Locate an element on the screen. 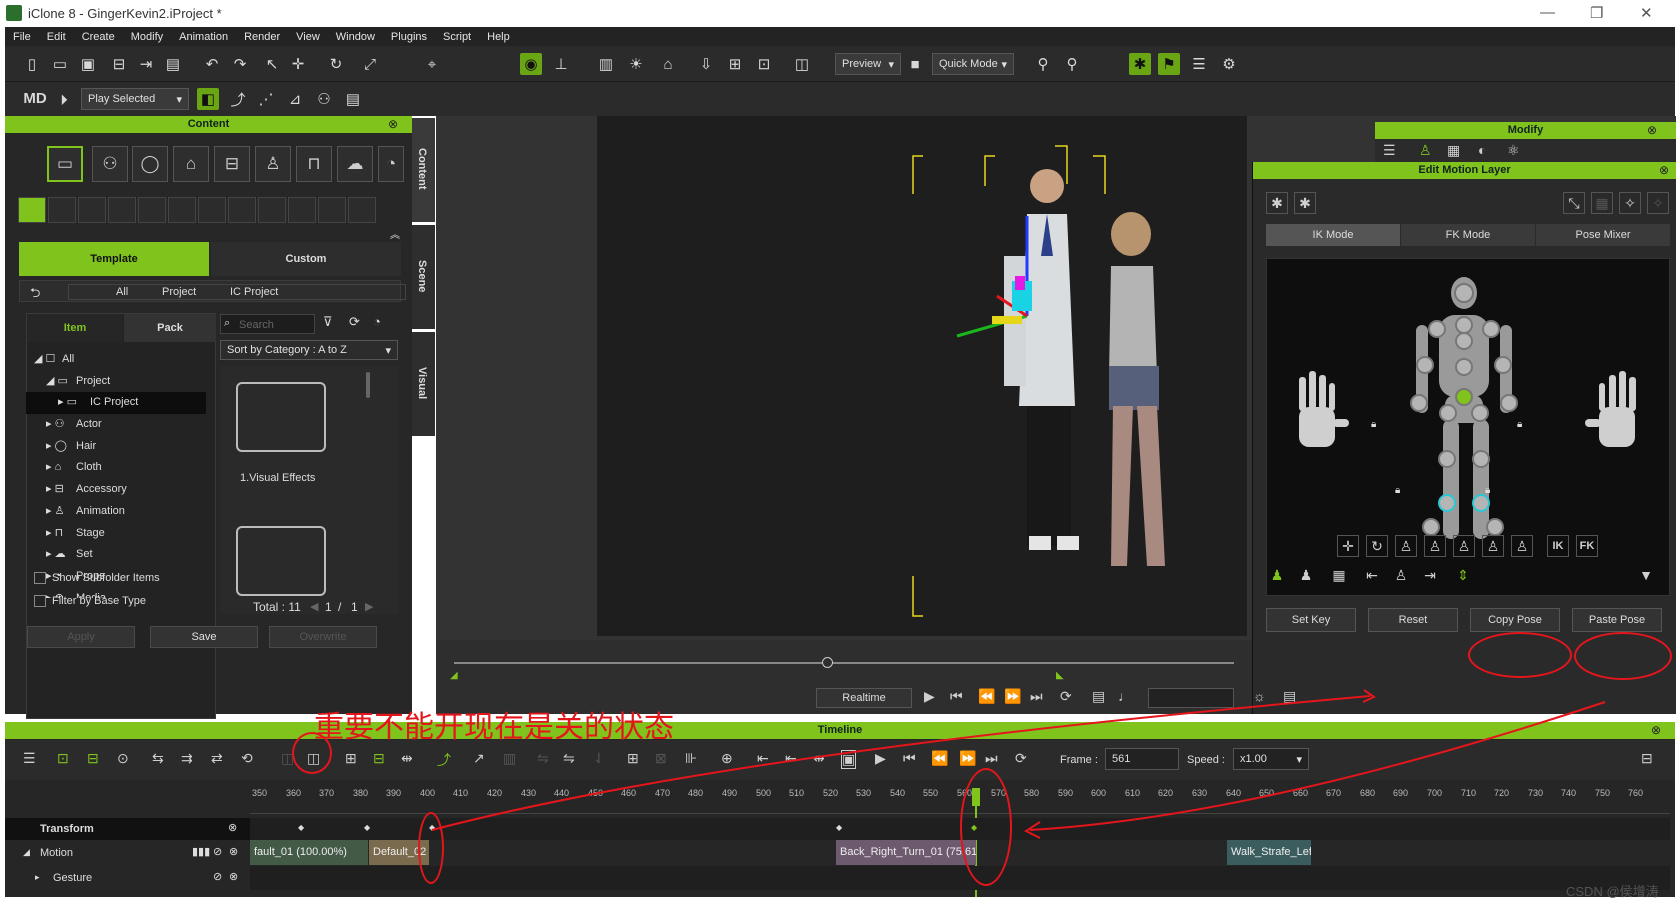 This screenshot has height=904, width=1680. tl-next-icon: ⏩ is located at coordinates (967, 758).